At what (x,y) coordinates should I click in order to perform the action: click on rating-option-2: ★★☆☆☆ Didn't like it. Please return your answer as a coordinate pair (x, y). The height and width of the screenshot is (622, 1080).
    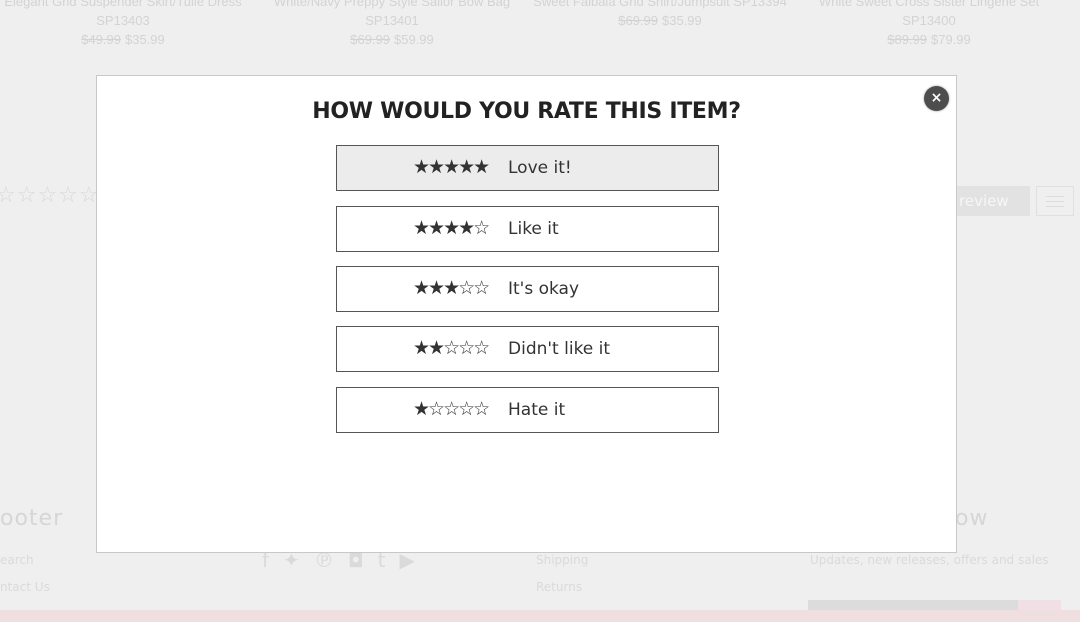
    Looking at the image, I should click on (527, 349).